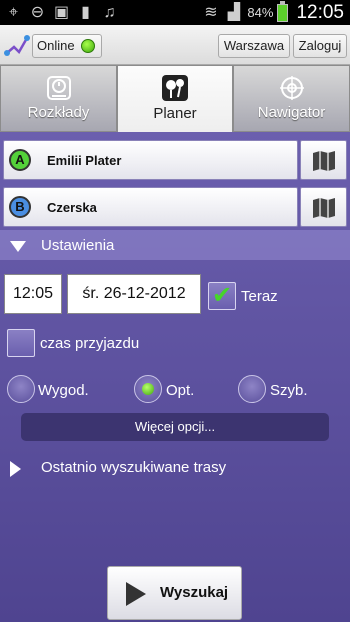 The width and height of the screenshot is (350, 622). What do you see at coordinates (20, 207) in the screenshot?
I see `to-badge: B` at bounding box center [20, 207].